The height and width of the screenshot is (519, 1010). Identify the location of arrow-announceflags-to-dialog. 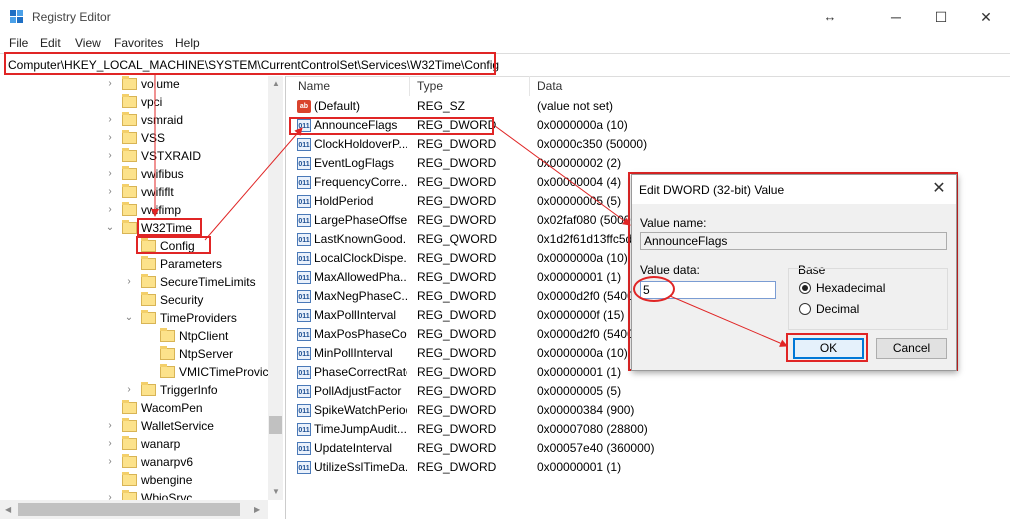
(562, 175).